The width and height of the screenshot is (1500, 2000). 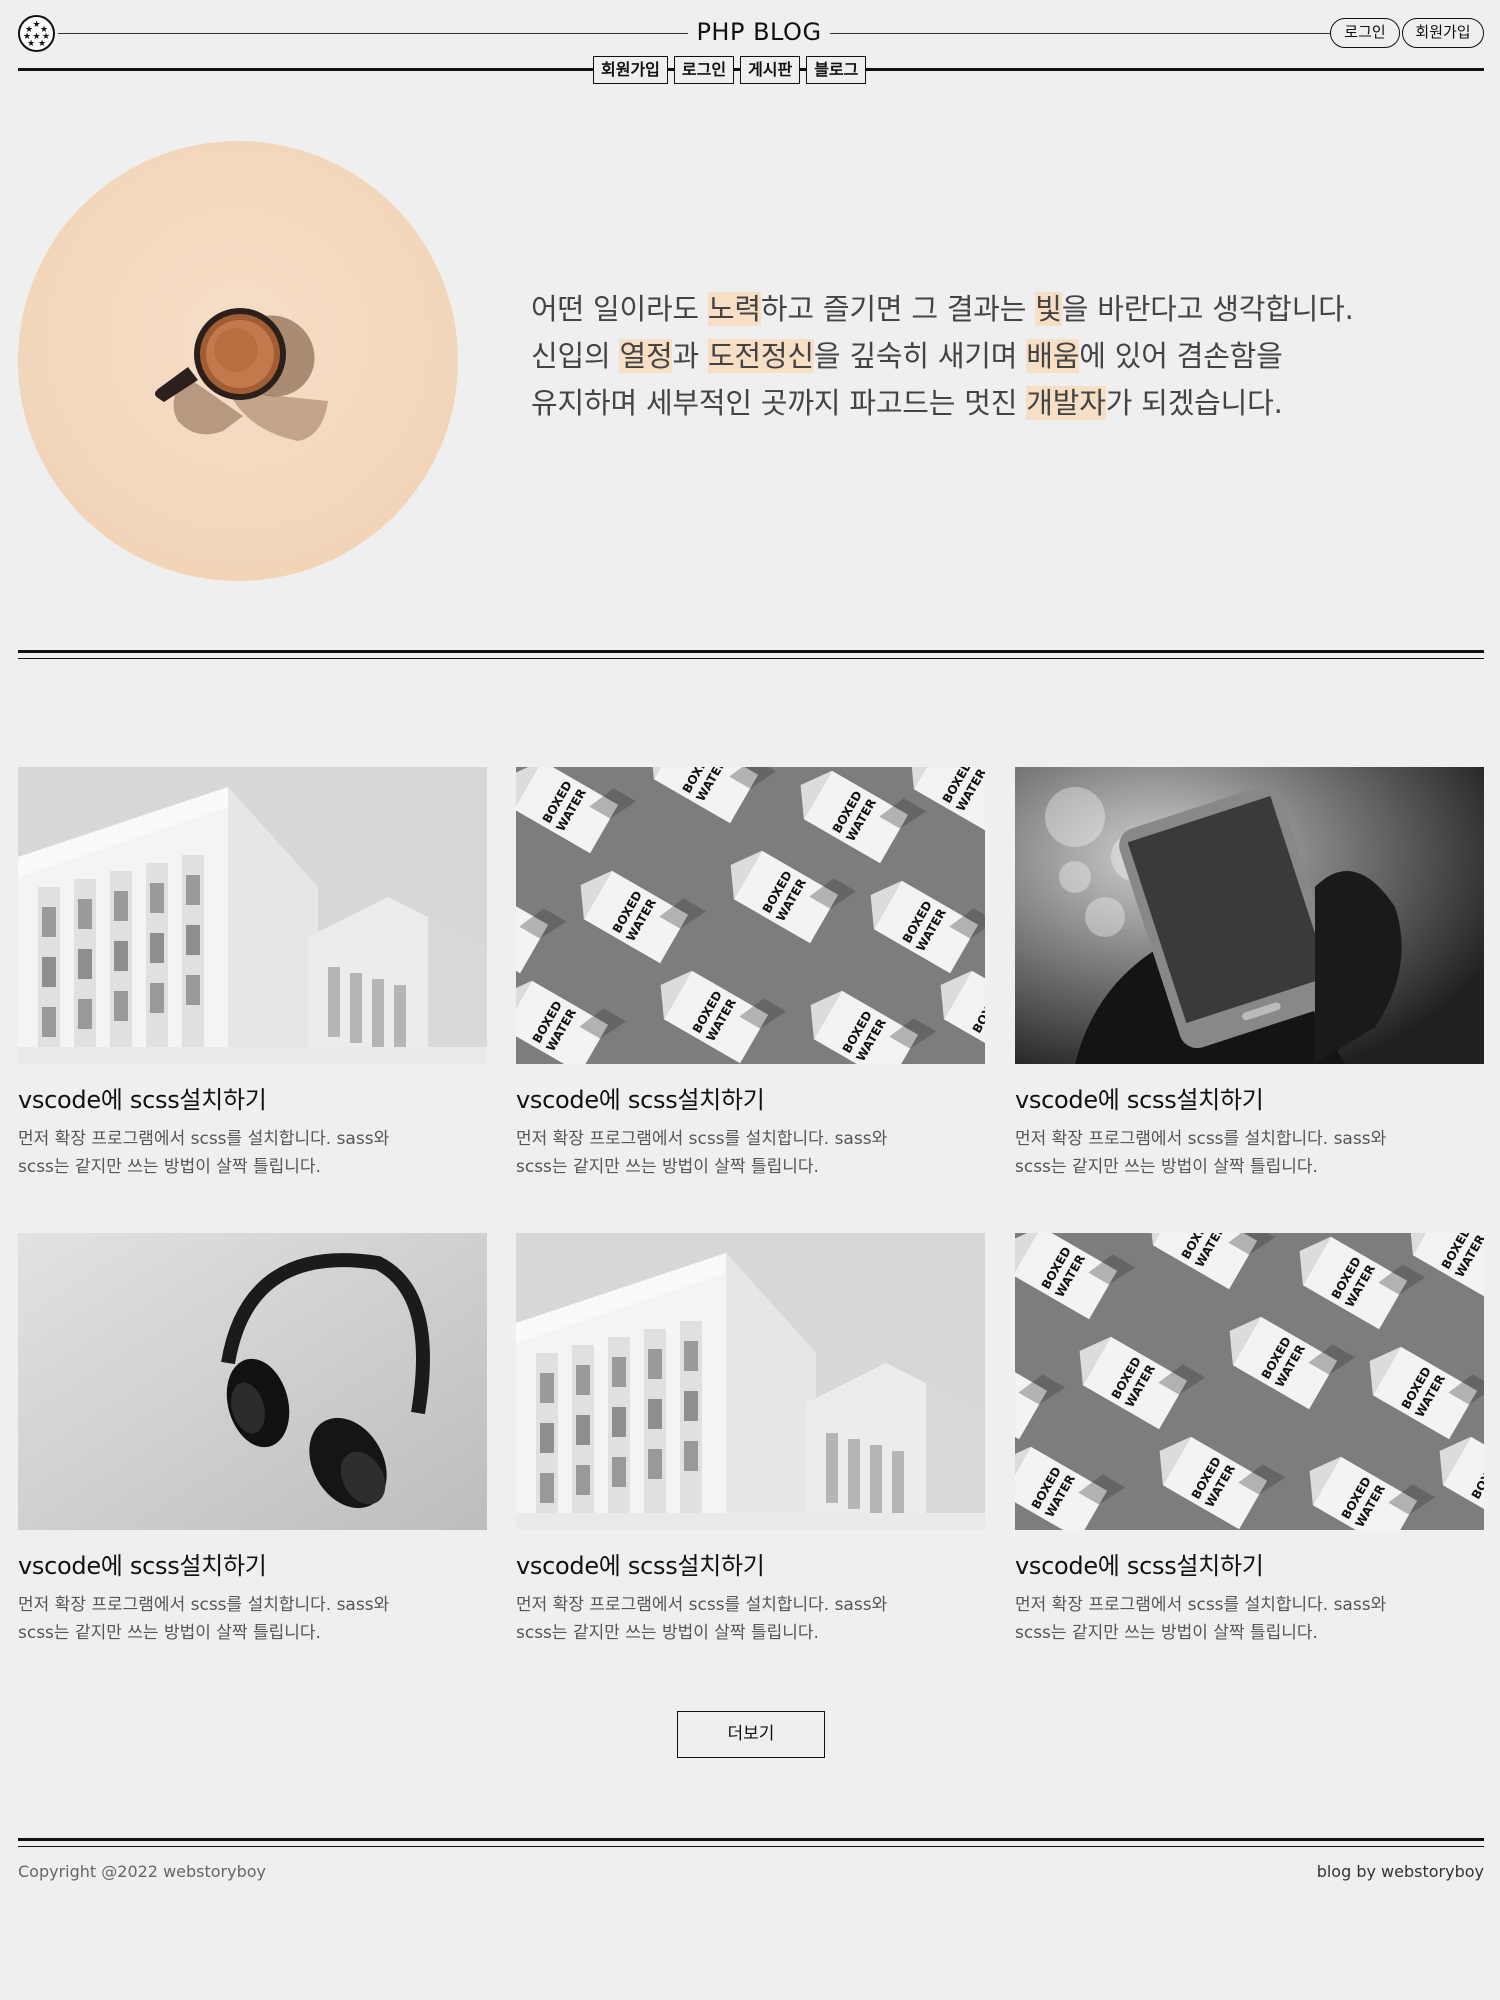 What do you see at coordinates (1053, 356) in the screenshot?
I see `hero-highlight: 배움` at bounding box center [1053, 356].